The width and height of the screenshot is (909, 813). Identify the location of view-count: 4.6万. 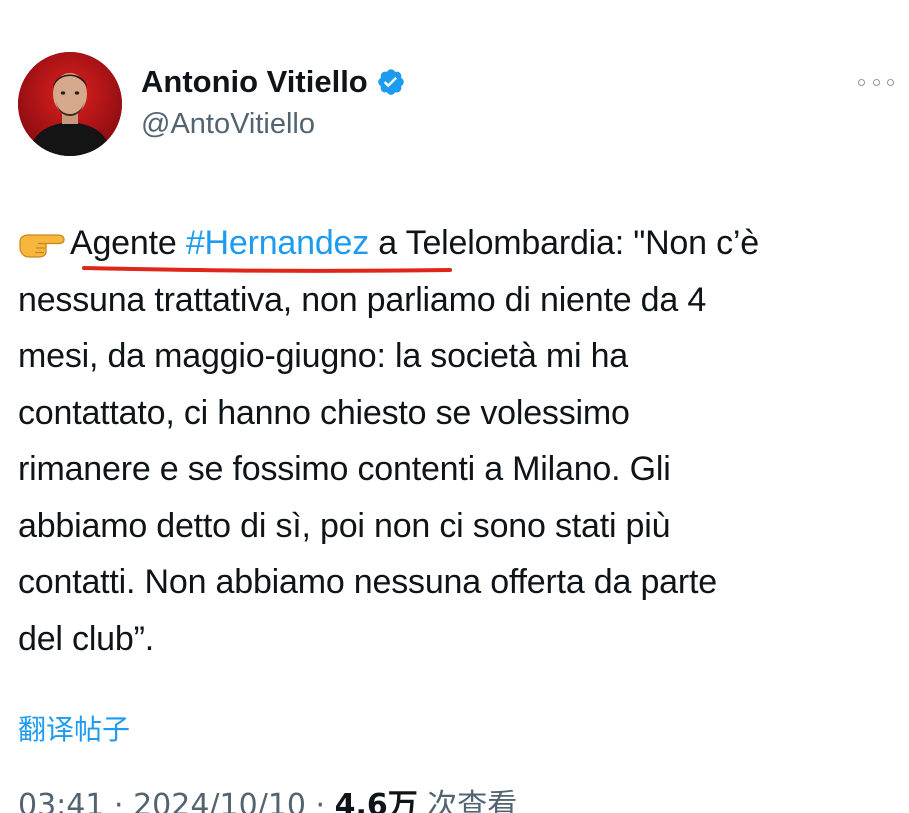
(376, 800).